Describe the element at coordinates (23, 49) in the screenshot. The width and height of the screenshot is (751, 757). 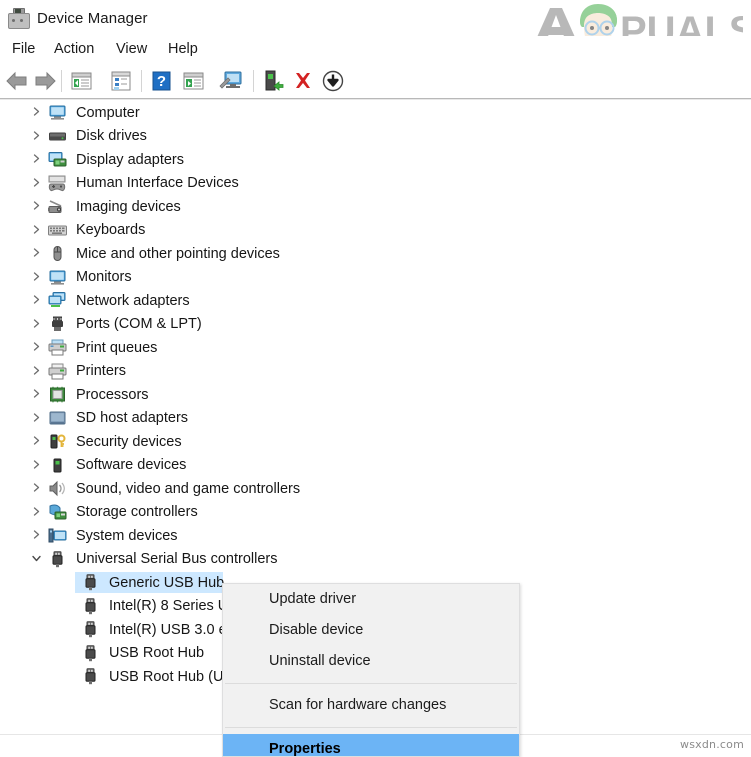
I see `menu-file: File` at that location.